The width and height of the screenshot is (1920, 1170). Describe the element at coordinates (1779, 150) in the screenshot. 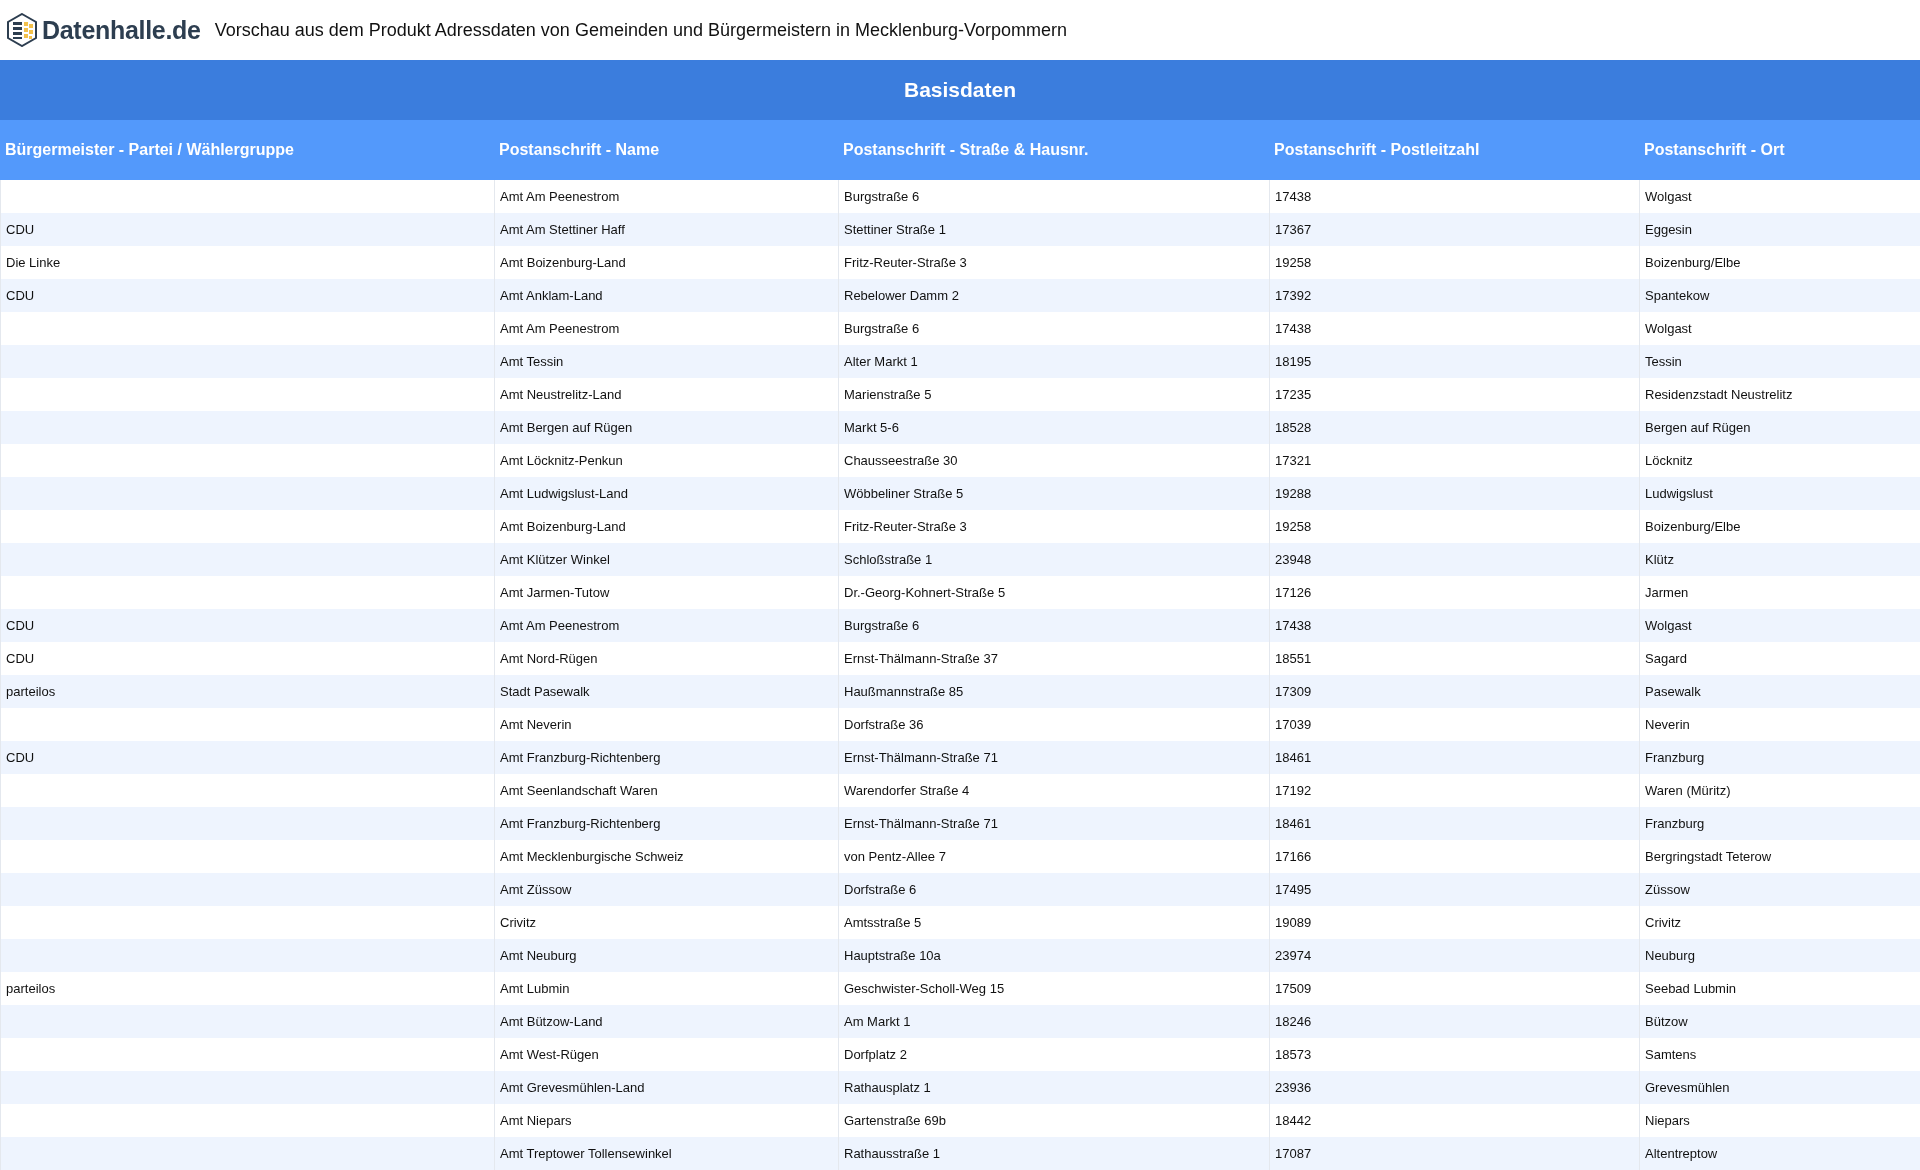

I see `column-header: Postanschrift - Ort` at that location.